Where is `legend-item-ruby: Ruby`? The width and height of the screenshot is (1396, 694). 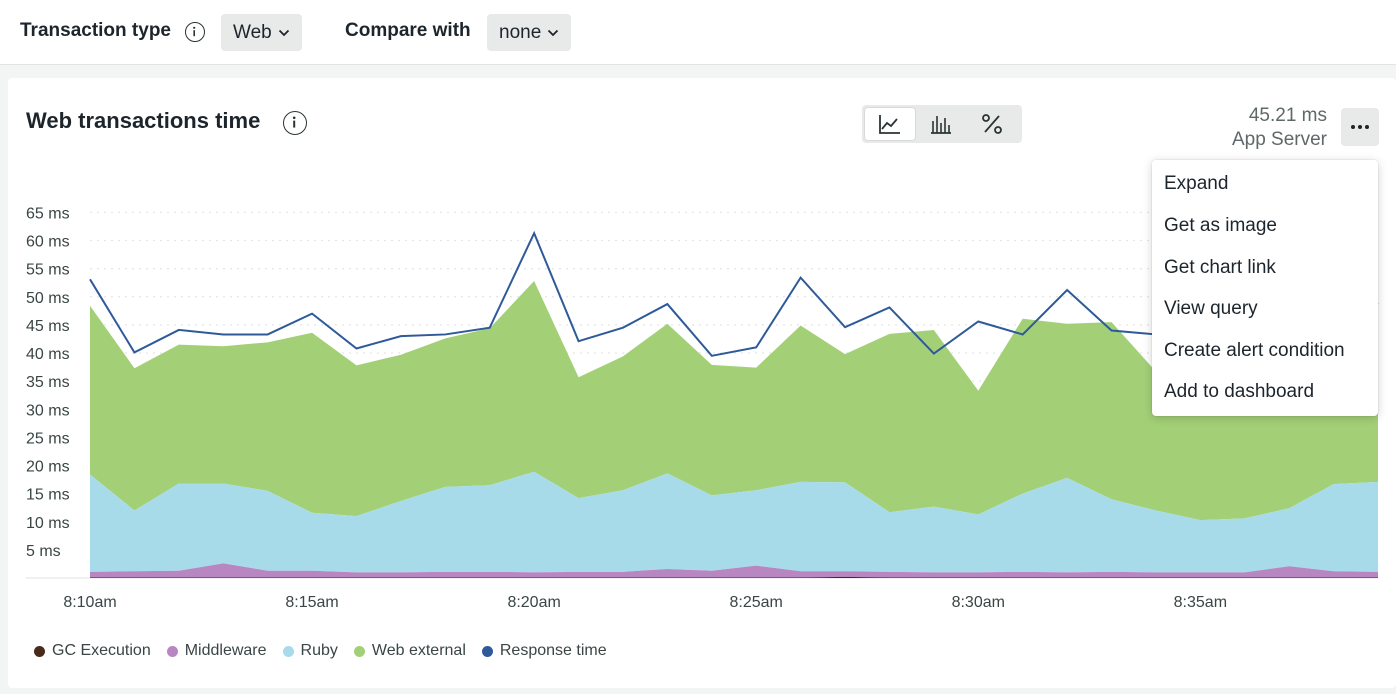
legend-item-ruby: Ruby is located at coordinates (310, 651).